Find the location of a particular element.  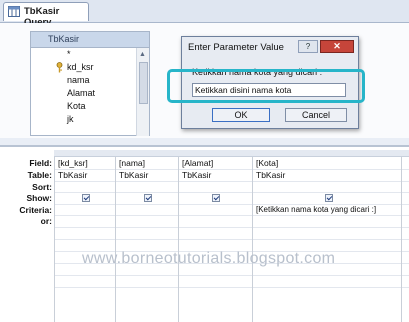

field-item-star: * is located at coordinates (83, 54).